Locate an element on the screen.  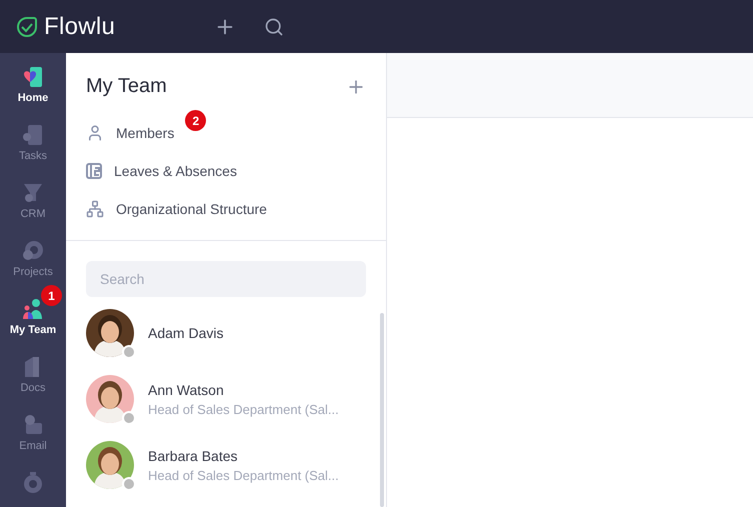
search-field: Search is located at coordinates (226, 279).